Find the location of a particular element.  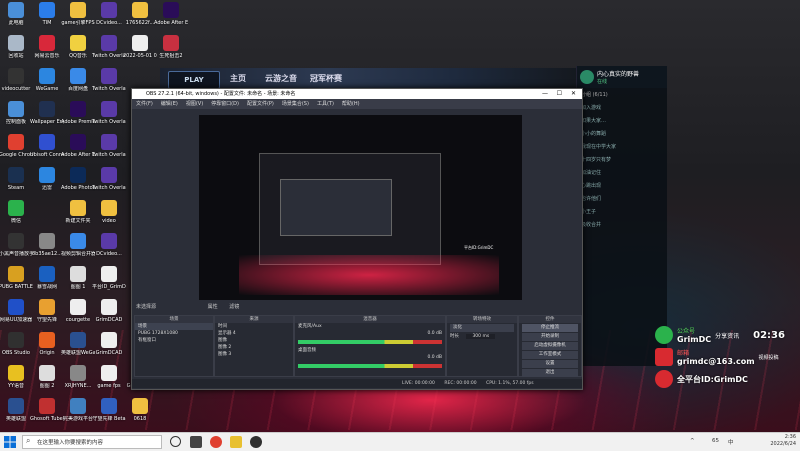

source-item: 时间 is located at coordinates (254, 326).